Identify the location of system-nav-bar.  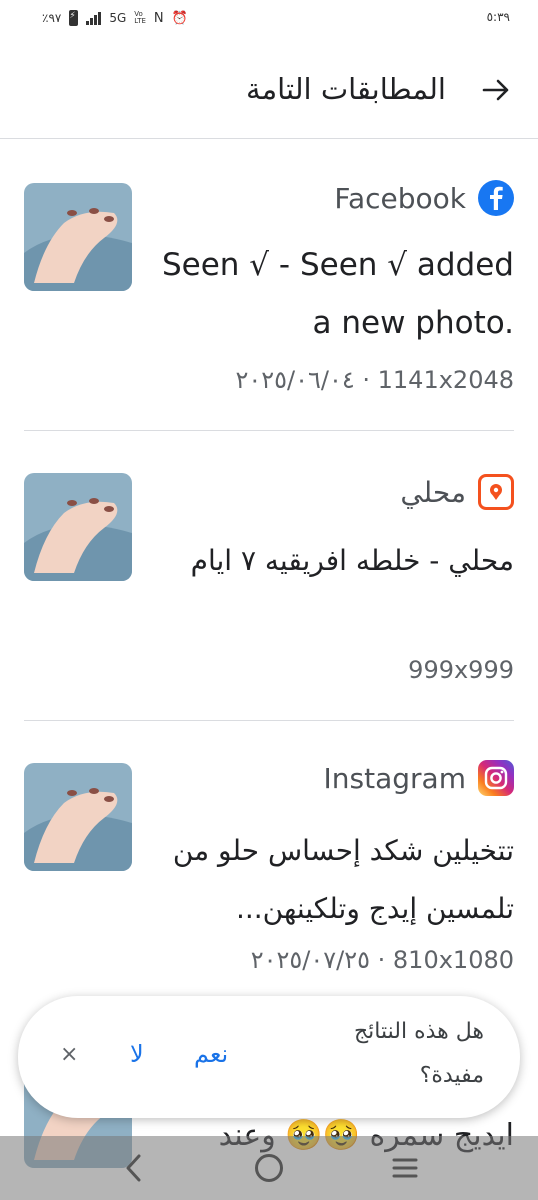
(269, 1168).